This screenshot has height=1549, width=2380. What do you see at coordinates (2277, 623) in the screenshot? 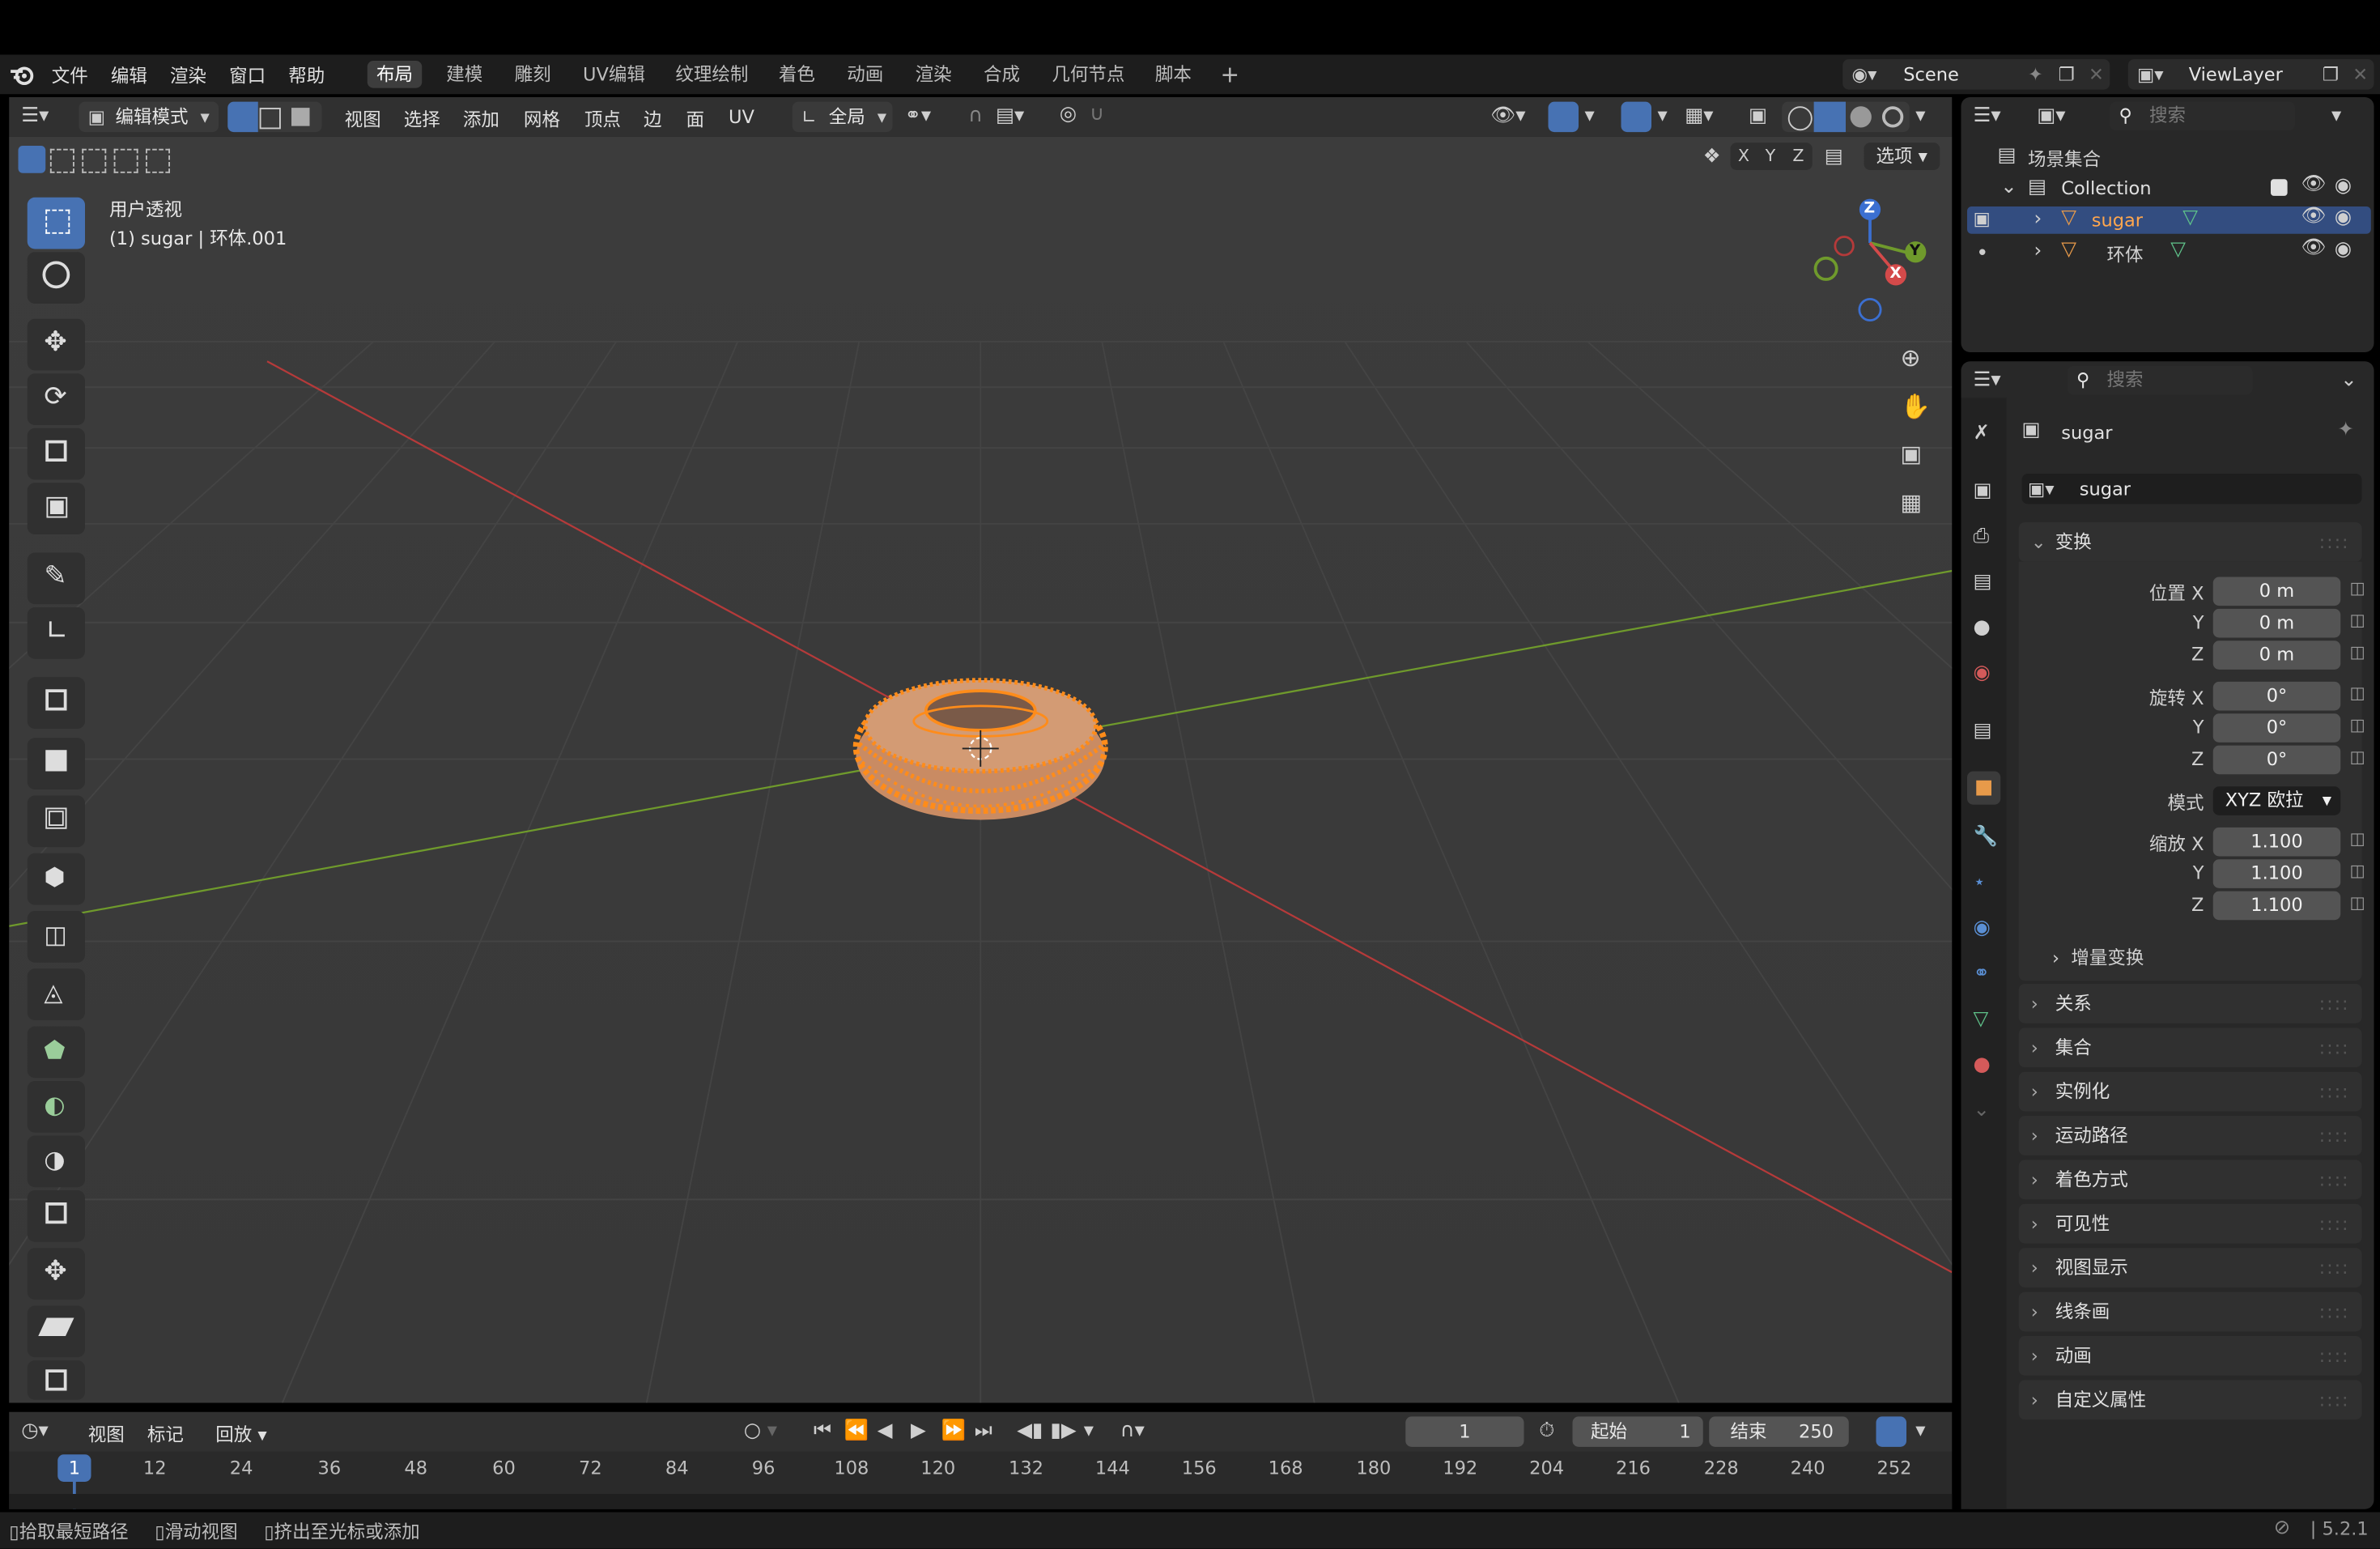
I see `location-y-field: 0 m` at bounding box center [2277, 623].